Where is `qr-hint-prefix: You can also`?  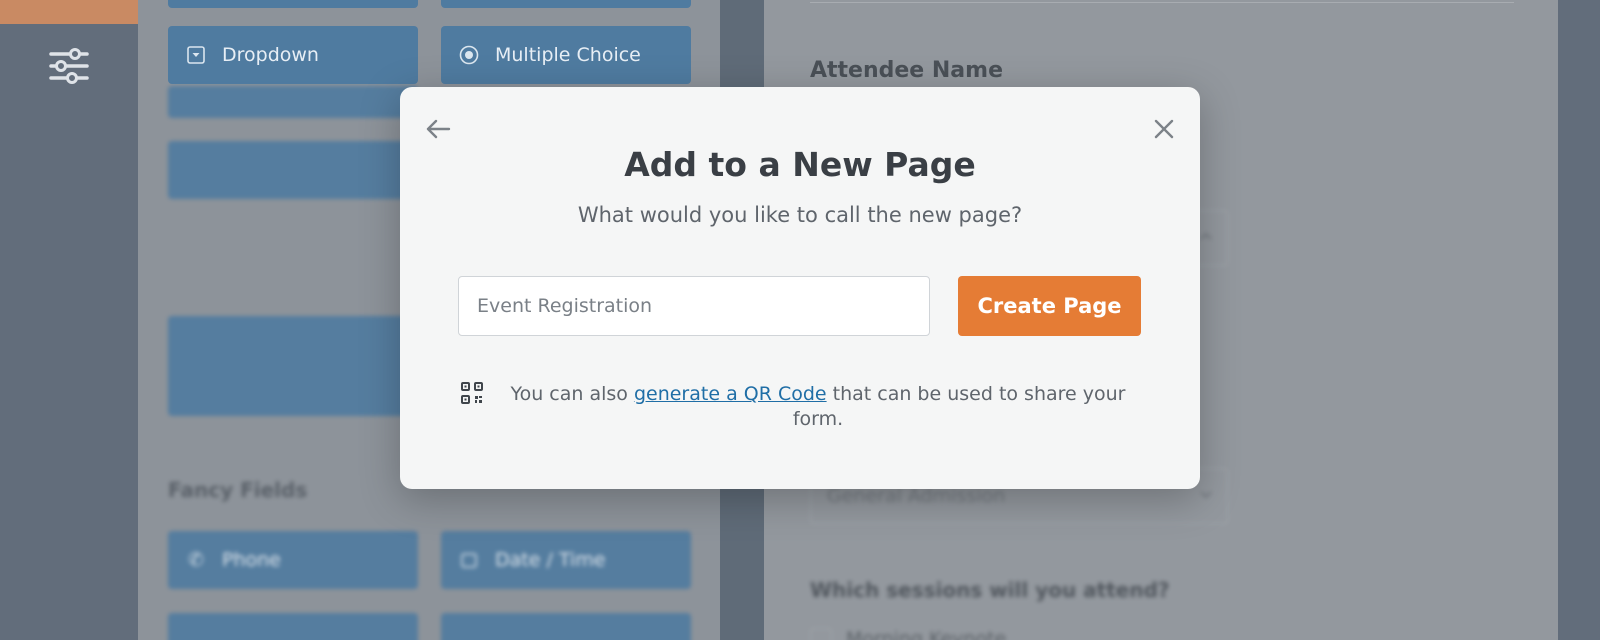
qr-hint-prefix: You can also is located at coordinates (572, 394).